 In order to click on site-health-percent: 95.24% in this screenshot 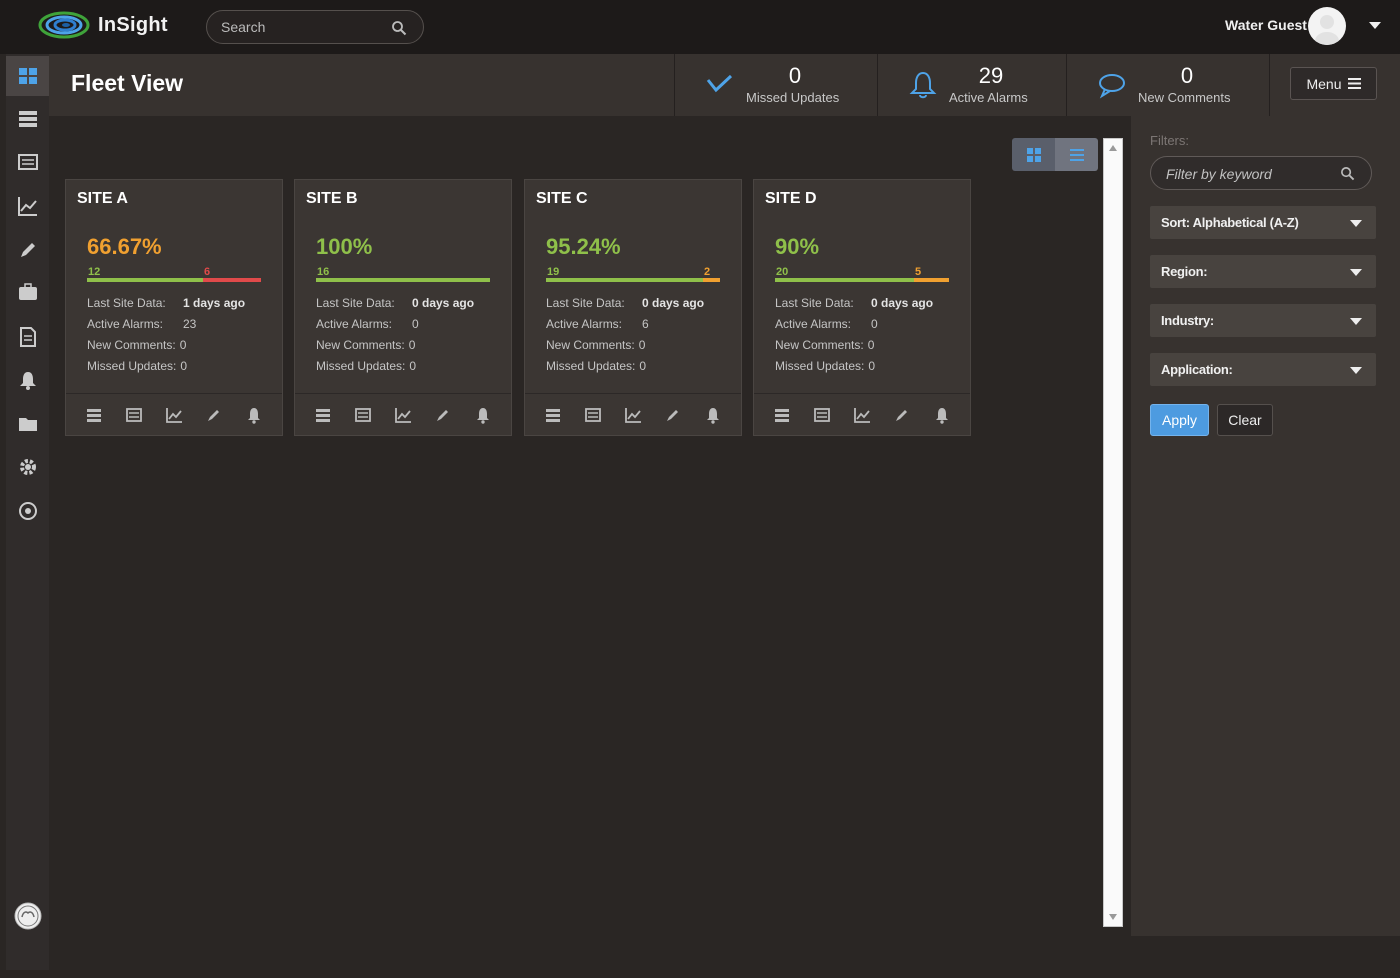, I will do `click(583, 246)`.